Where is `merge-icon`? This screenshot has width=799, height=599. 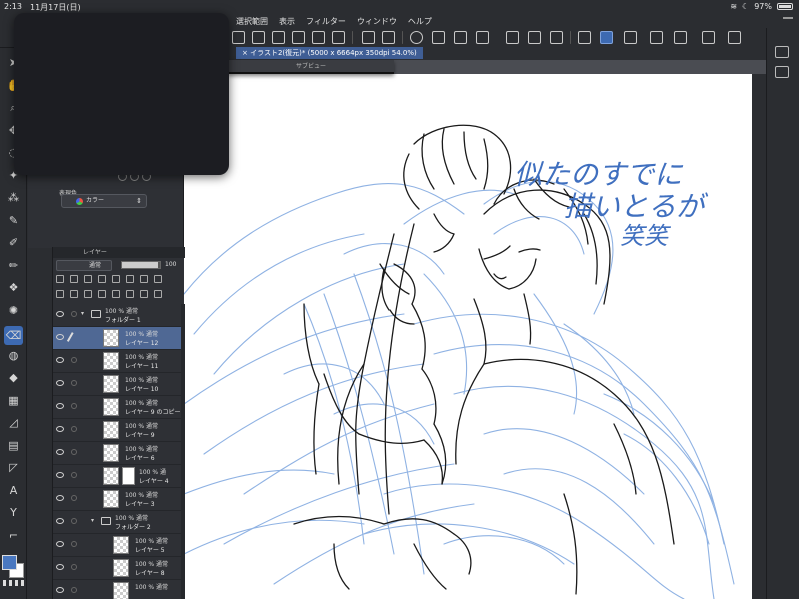
merge-icon is located at coordinates (116, 294).